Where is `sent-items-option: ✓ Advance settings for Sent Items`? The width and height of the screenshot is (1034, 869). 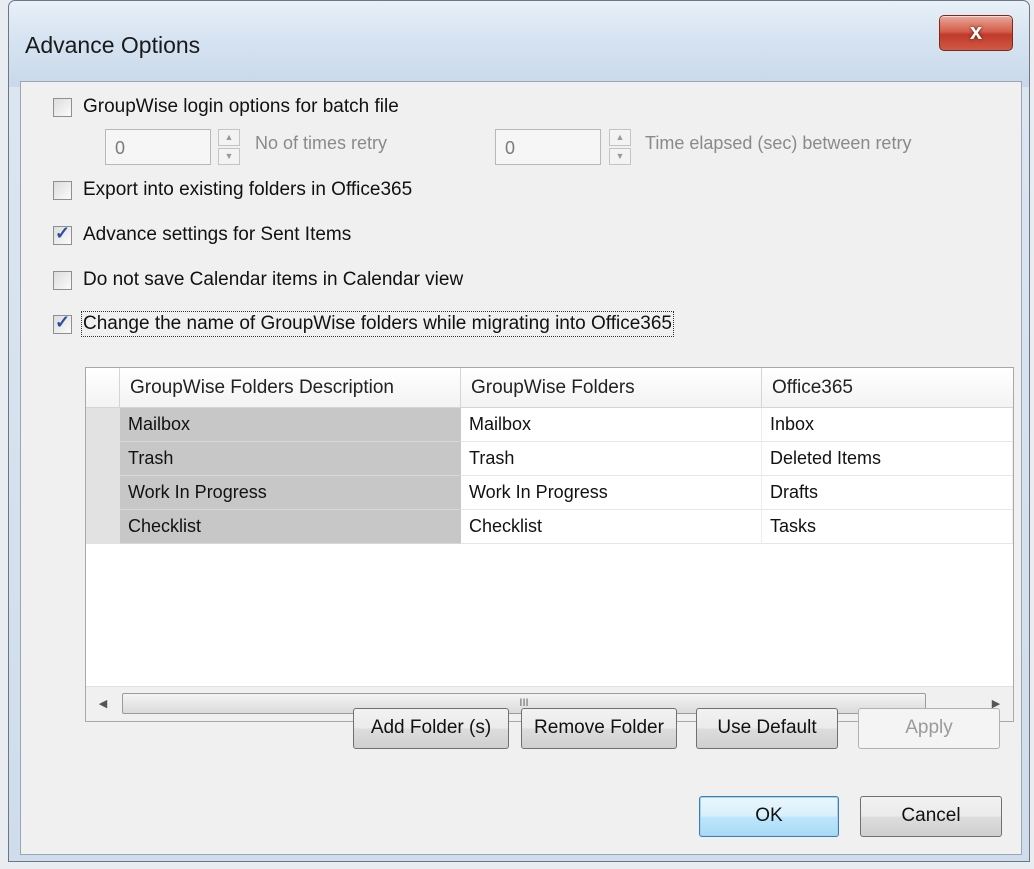 sent-items-option: ✓ Advance settings for Sent Items is located at coordinates (202, 235).